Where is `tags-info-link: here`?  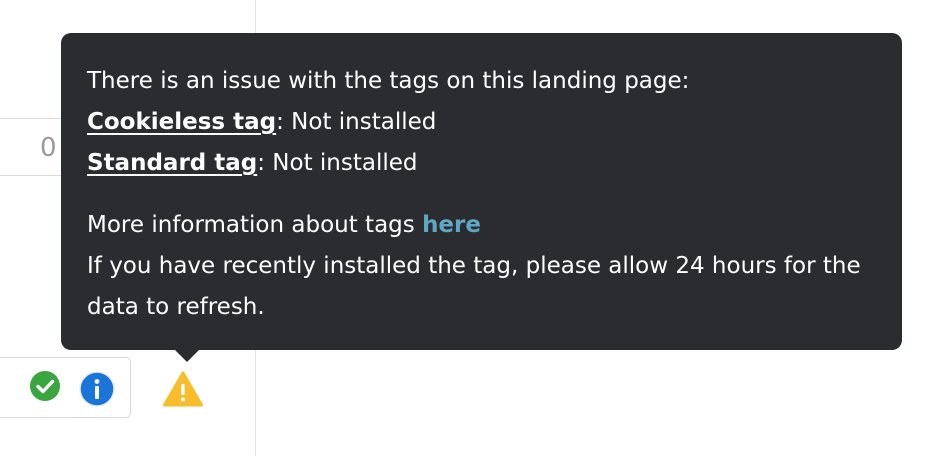
tags-info-link: here is located at coordinates (451, 225).